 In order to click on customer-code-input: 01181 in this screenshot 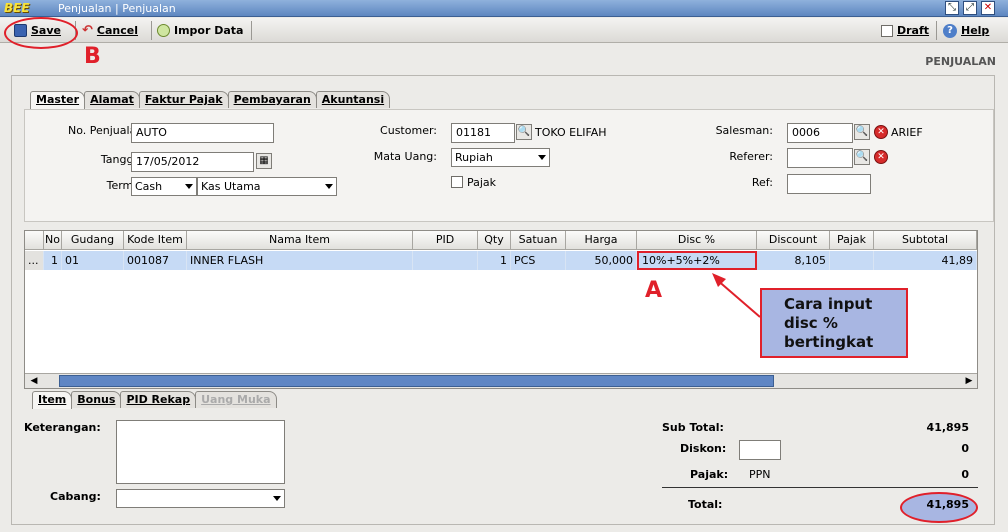, I will do `click(483, 133)`.